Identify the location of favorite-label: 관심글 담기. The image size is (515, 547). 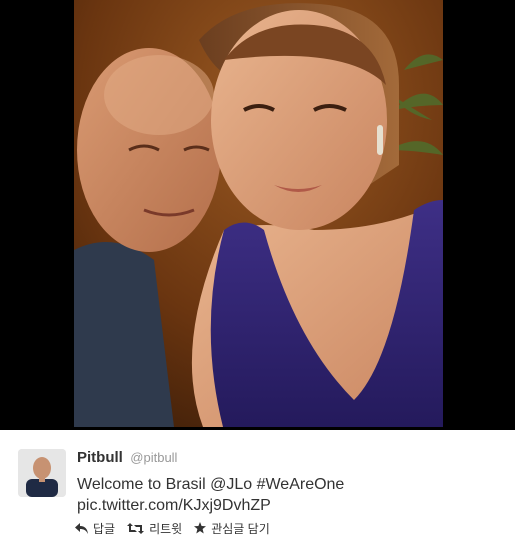
(240, 528).